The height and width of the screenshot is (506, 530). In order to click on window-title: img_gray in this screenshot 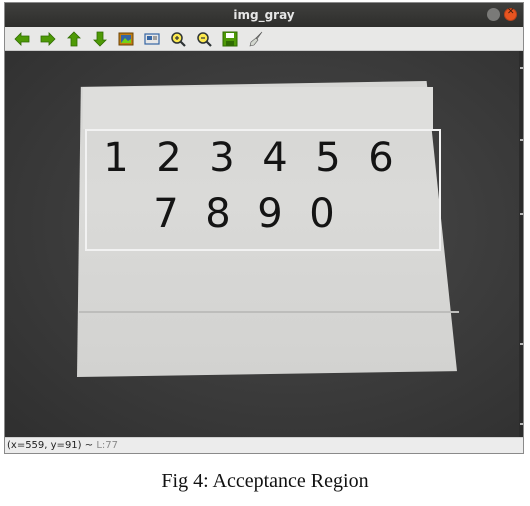, I will do `click(264, 15)`.